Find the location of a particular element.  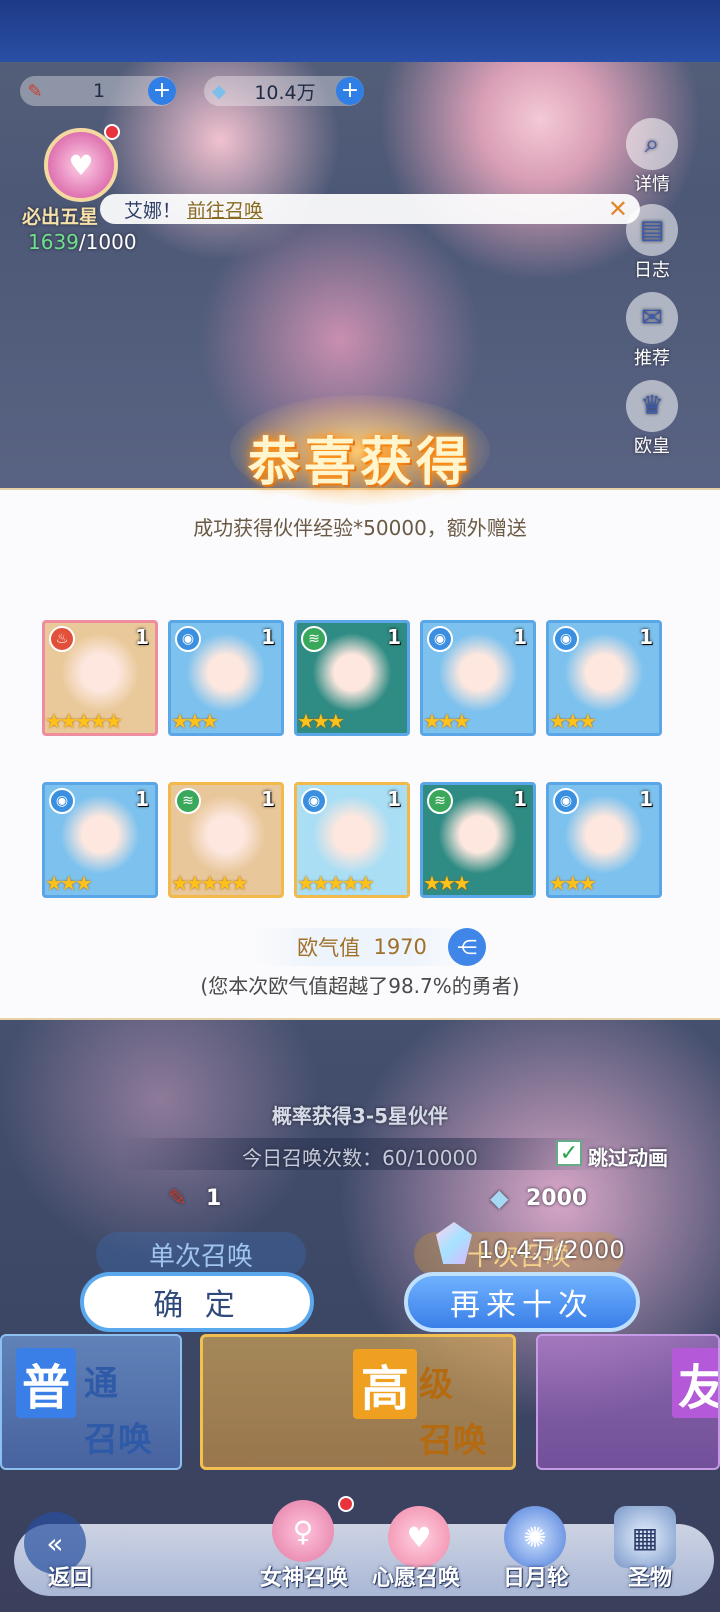

guarantee-progress: 1639/1000 is located at coordinates (82, 242).